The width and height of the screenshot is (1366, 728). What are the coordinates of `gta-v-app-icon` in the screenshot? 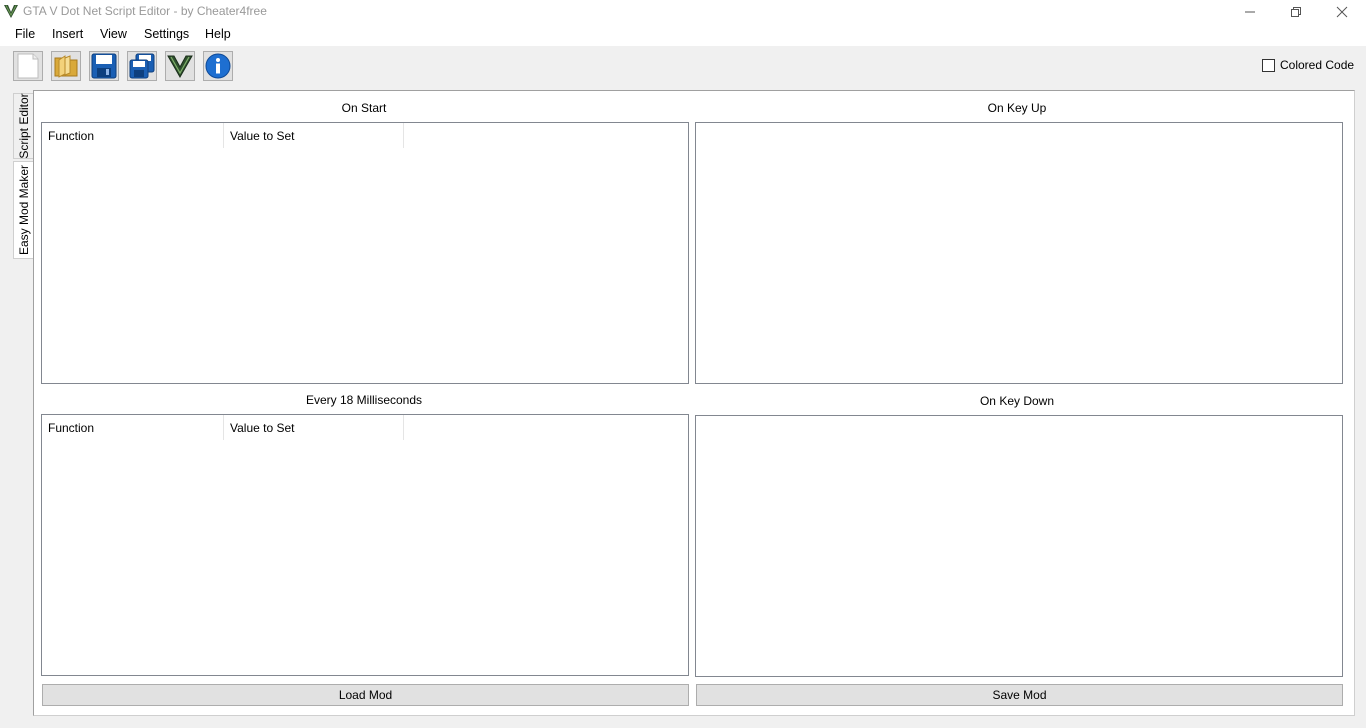 It's located at (11, 11).